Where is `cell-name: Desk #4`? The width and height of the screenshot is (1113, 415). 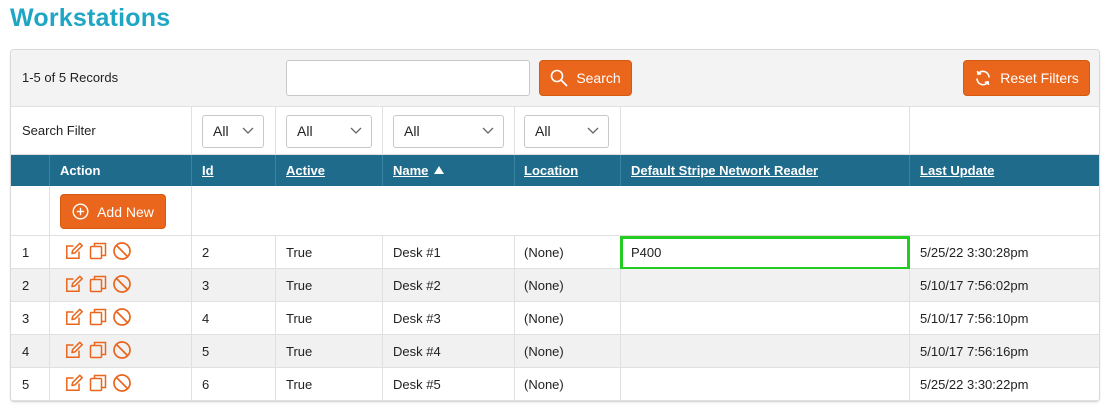 cell-name: Desk #4 is located at coordinates (417, 351).